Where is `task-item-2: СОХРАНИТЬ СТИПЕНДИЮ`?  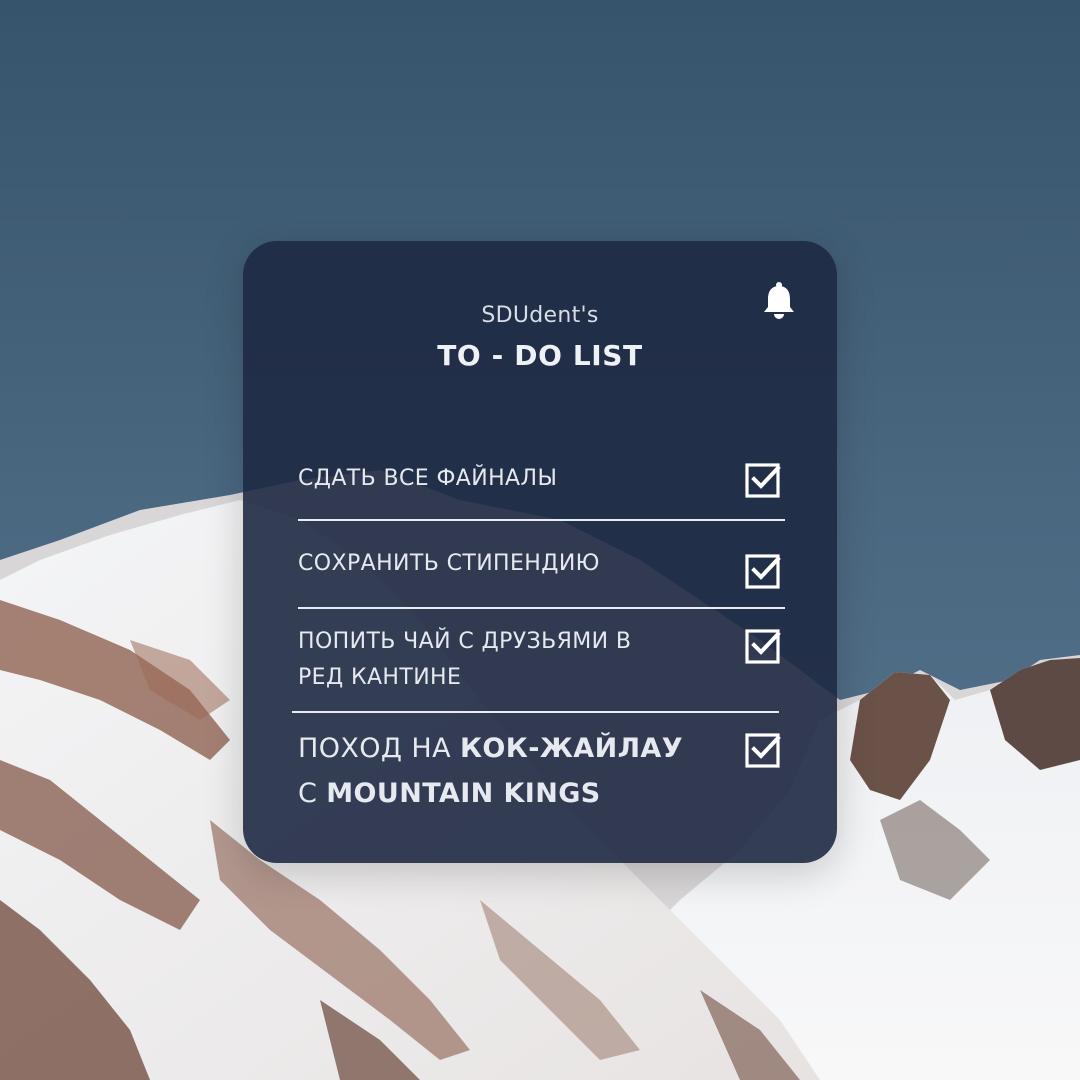
task-item-2: СОХРАНИТЬ СТИПЕНДИЮ is located at coordinates (513, 564).